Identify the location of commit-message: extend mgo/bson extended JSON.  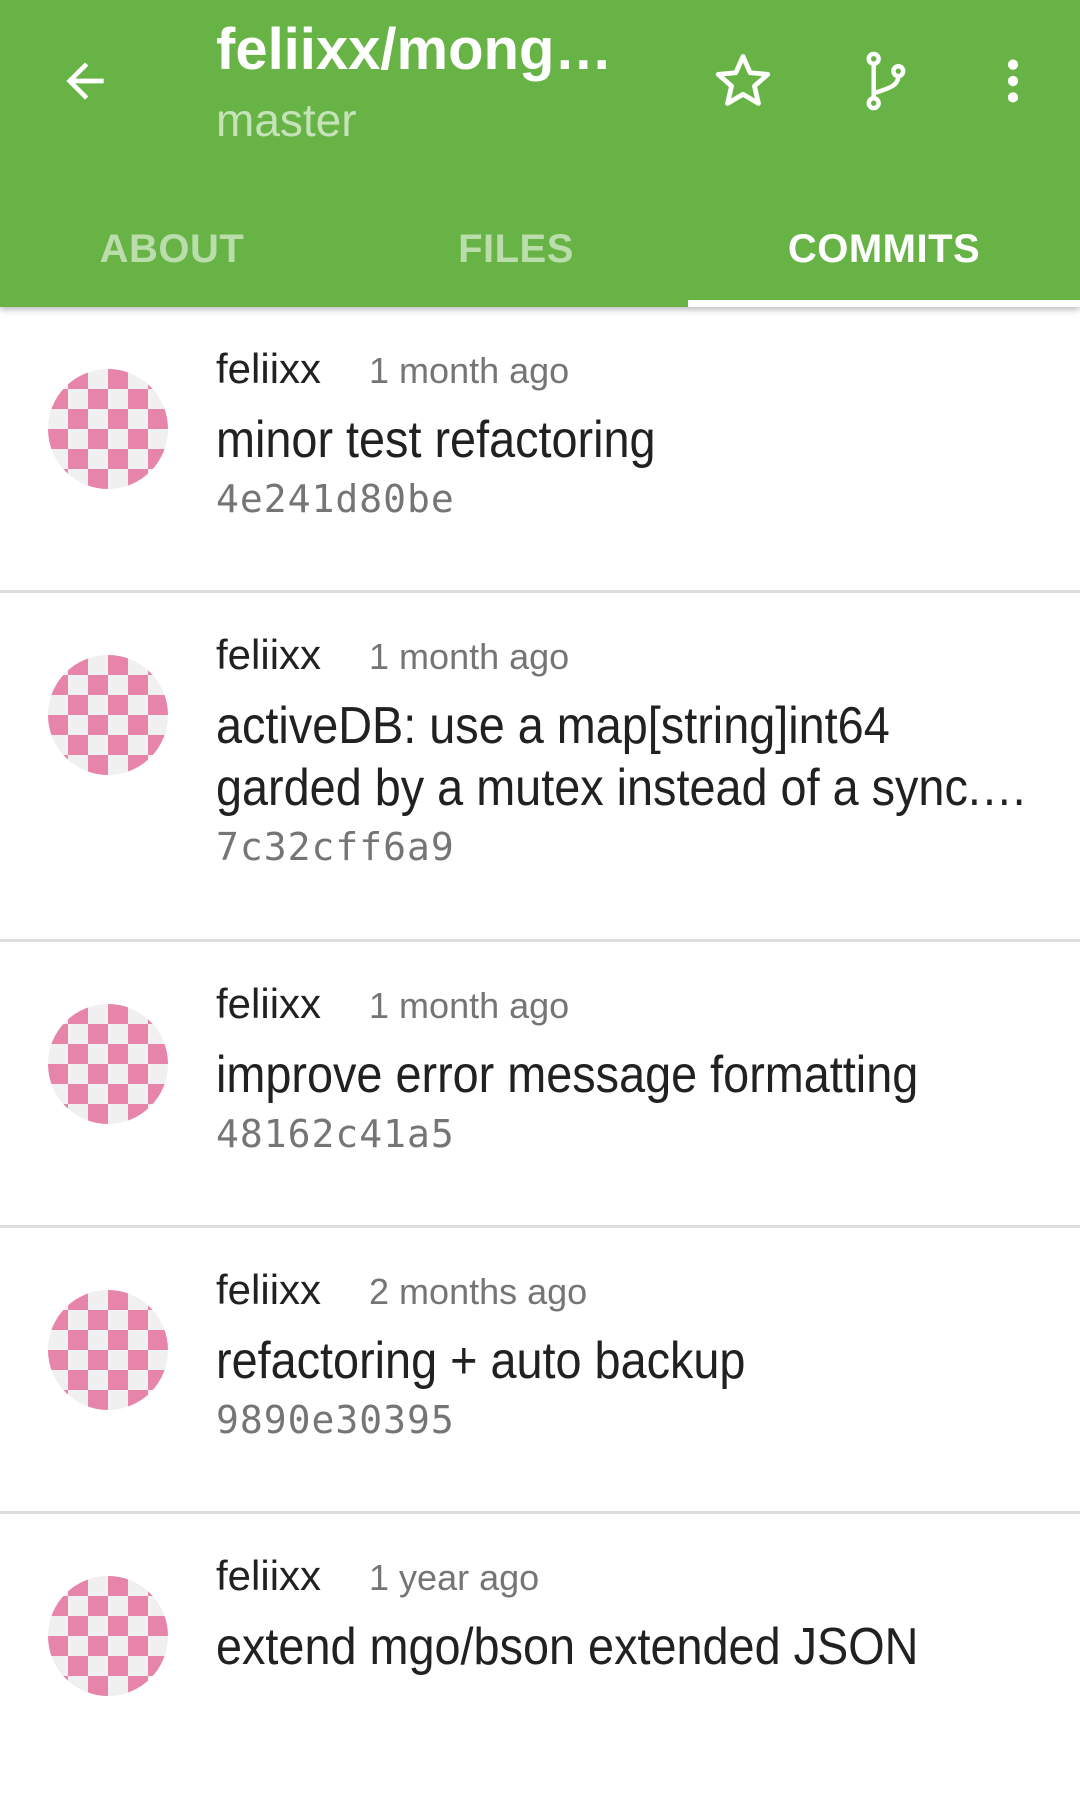
(567, 1647).